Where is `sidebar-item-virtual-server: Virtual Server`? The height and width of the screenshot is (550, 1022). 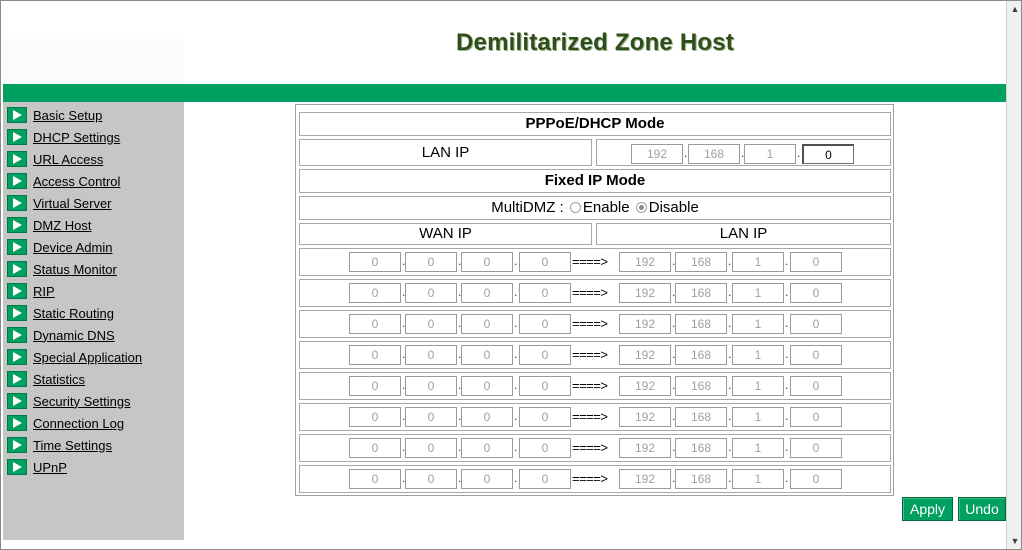
sidebar-item-virtual-server: Virtual Server is located at coordinates (59, 203).